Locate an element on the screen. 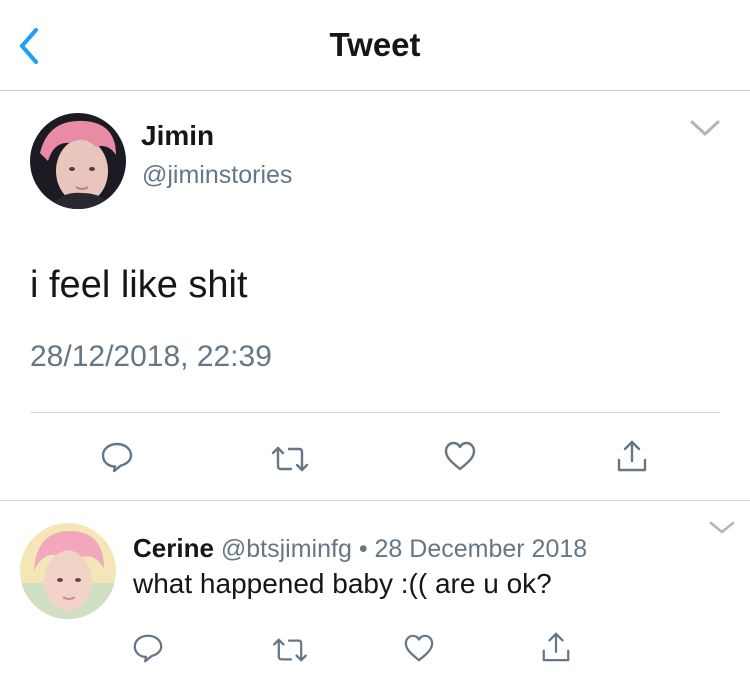  section-divider is located at coordinates (375, 500).